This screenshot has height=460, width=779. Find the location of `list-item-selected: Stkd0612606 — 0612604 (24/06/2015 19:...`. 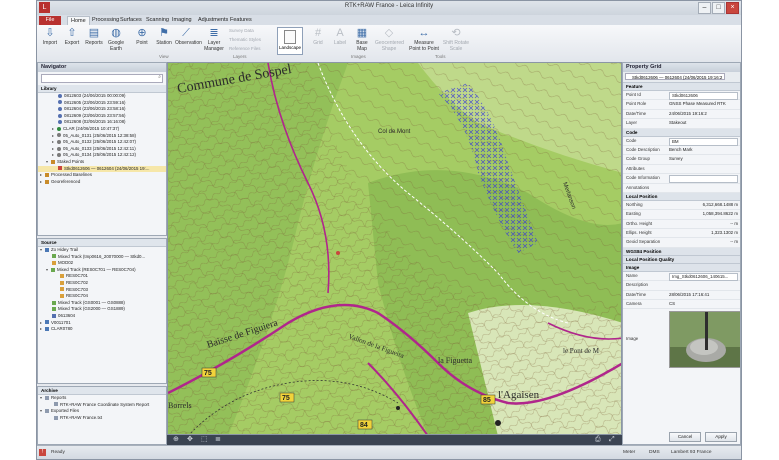

list-item-selected: Stkd0612606 — 0612604 (24/06/2015 19:... is located at coordinates (102, 169).